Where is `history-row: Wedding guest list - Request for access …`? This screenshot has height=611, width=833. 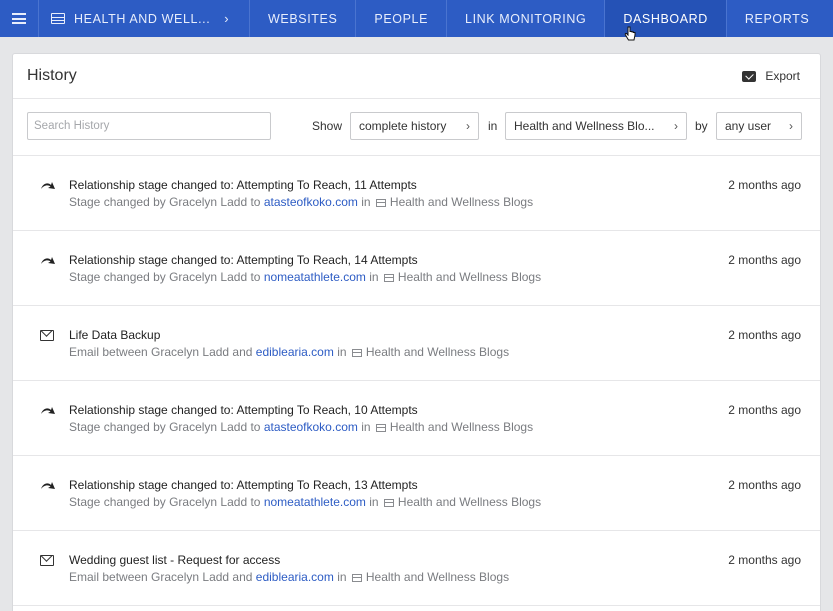
history-row: Wedding guest list - Request for access … is located at coordinates (416, 568).